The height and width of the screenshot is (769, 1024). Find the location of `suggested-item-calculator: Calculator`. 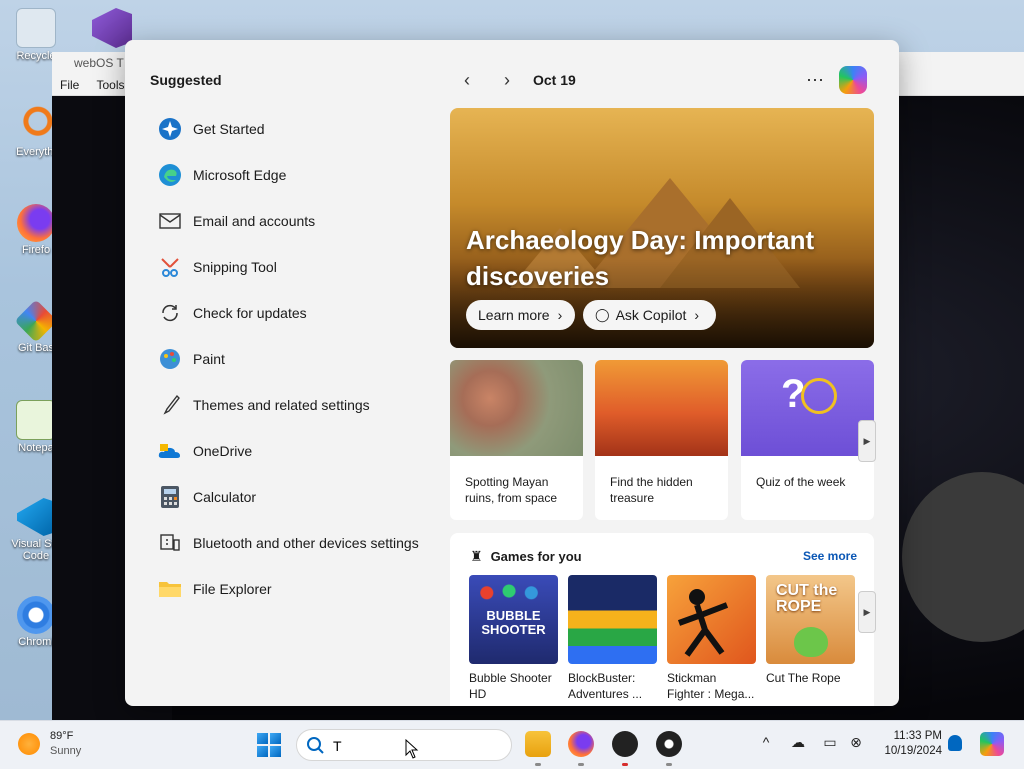

suggested-item-calculator: Calculator is located at coordinates (297, 497).